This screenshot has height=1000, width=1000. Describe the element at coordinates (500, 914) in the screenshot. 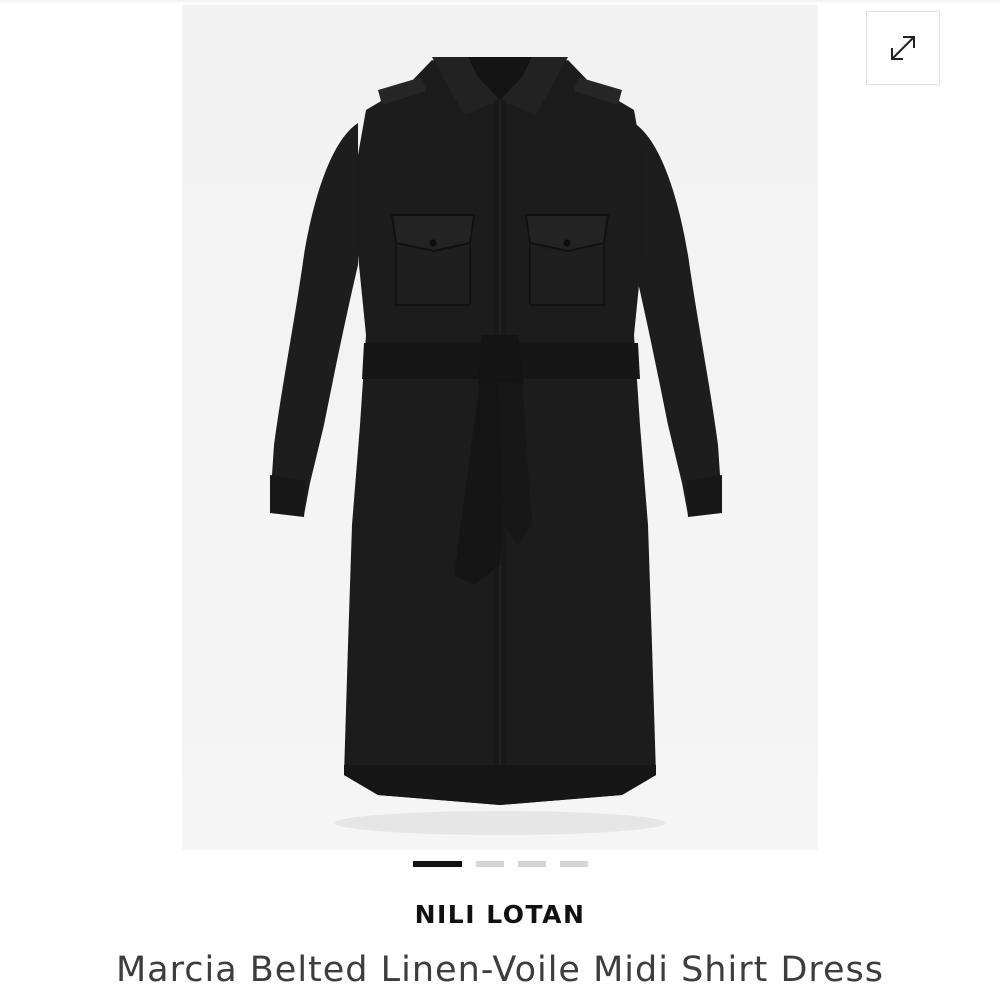

I see `brand-name: NILI LOTAN` at that location.